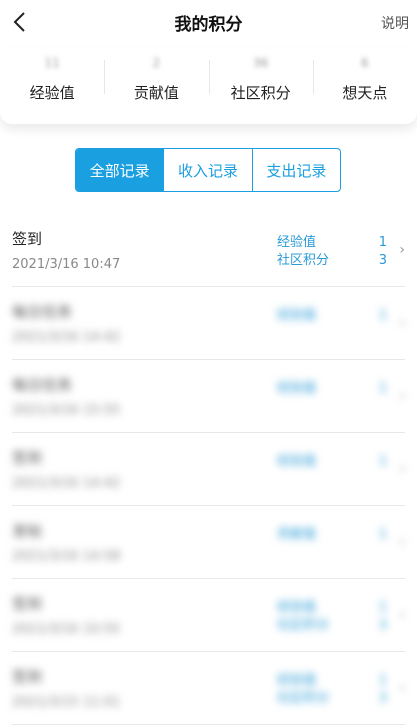 This screenshot has height=725, width=417. Describe the element at coordinates (208, 396) in the screenshot. I see `record-row: 每日任务 2021/3/16 15:55 经验值 1 ›` at that location.